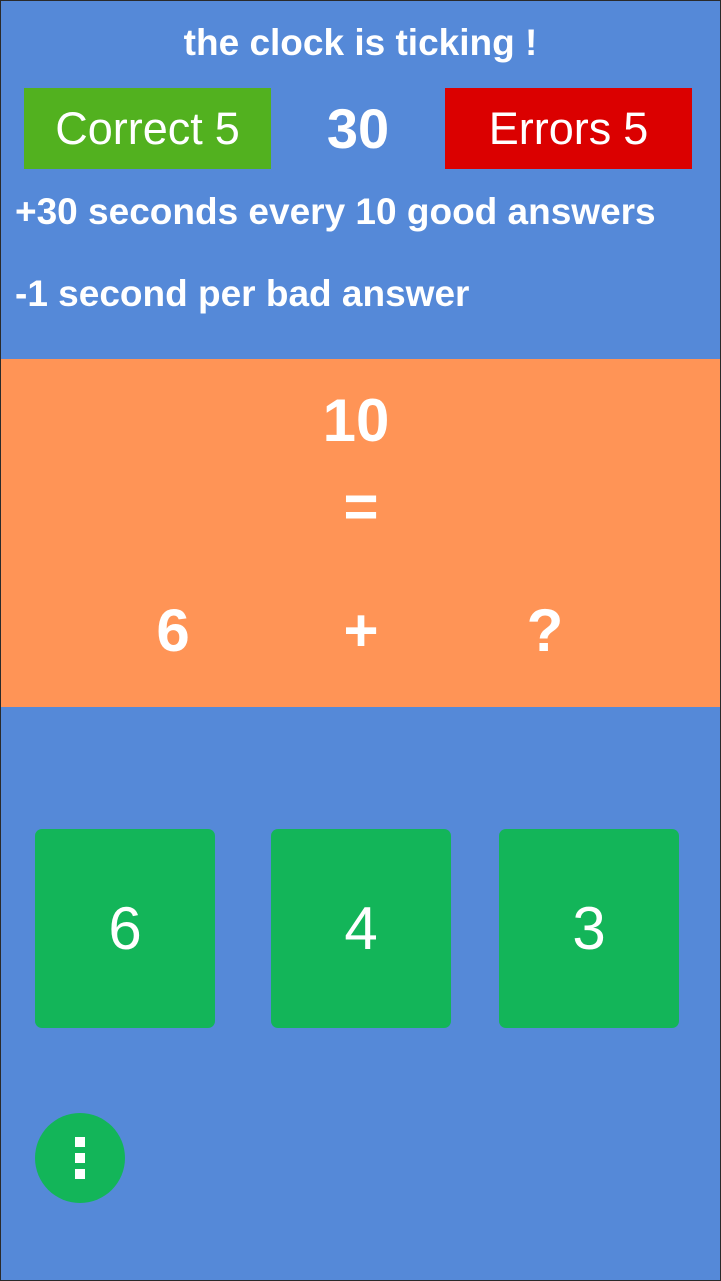  Describe the element at coordinates (361, 506) in the screenshot. I see `equation-equals-sign: =` at that location.